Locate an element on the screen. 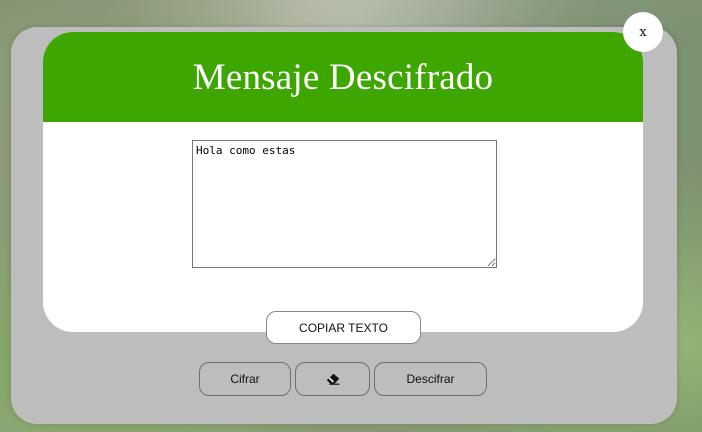 This screenshot has width=702, height=432. encrypt-button: Cifrar is located at coordinates (245, 379).